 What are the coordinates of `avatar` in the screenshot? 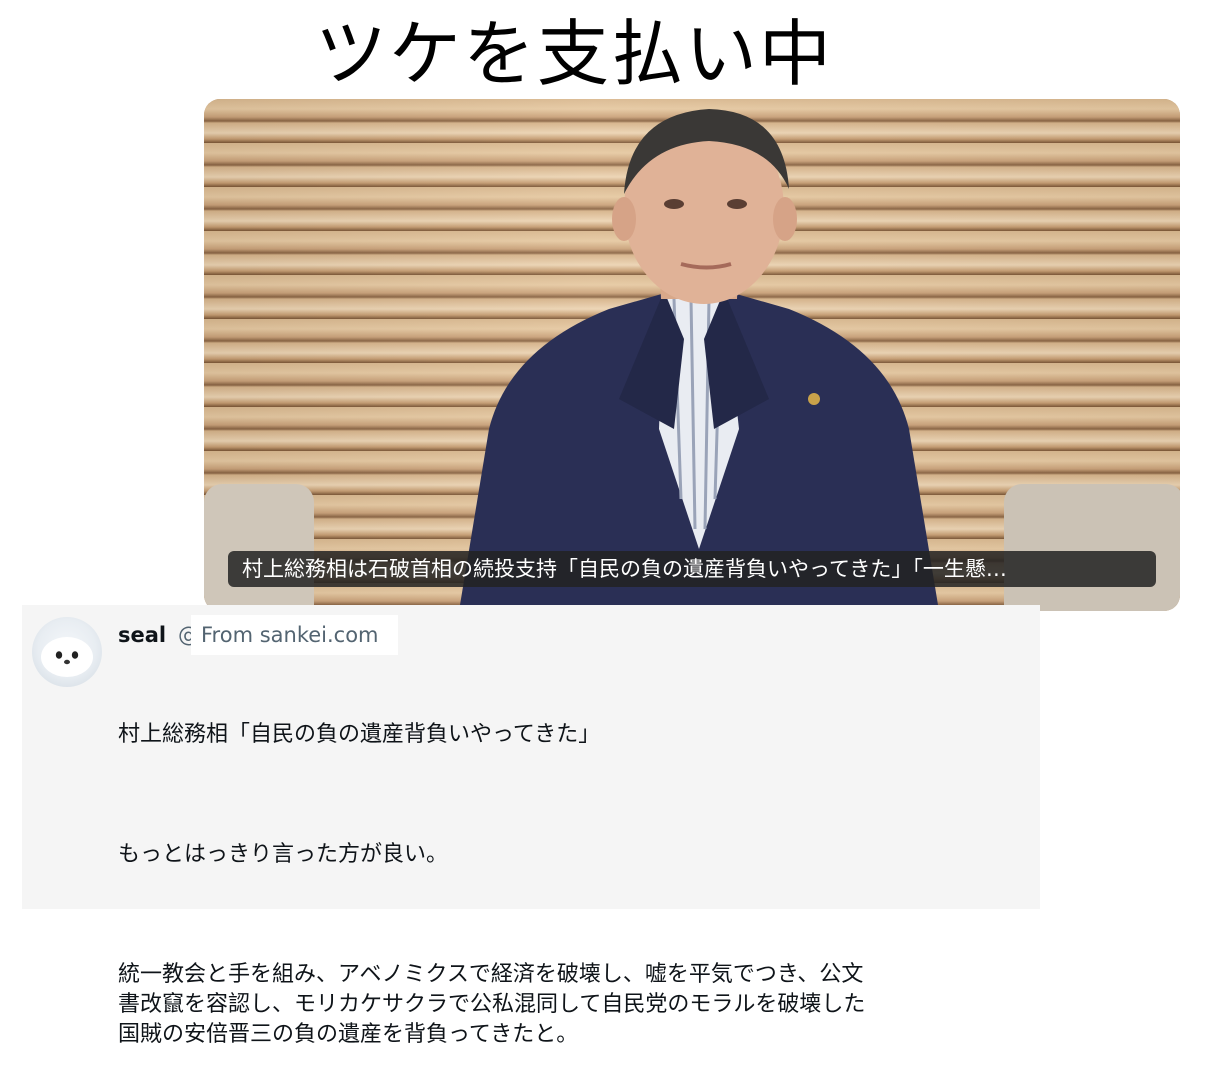 It's located at (67, 652).